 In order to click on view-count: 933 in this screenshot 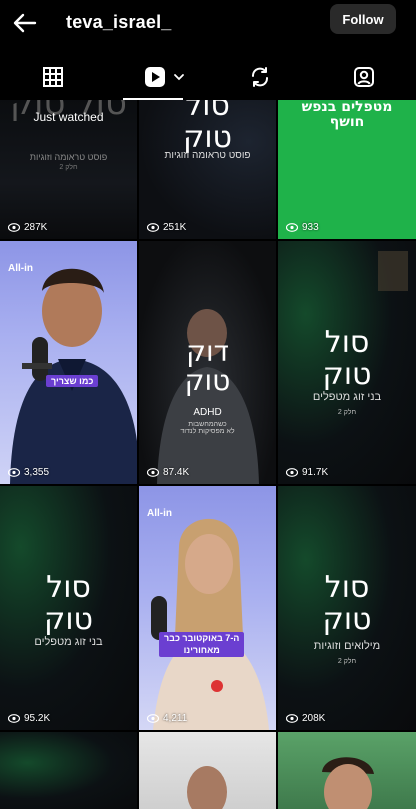, I will do `click(302, 227)`.